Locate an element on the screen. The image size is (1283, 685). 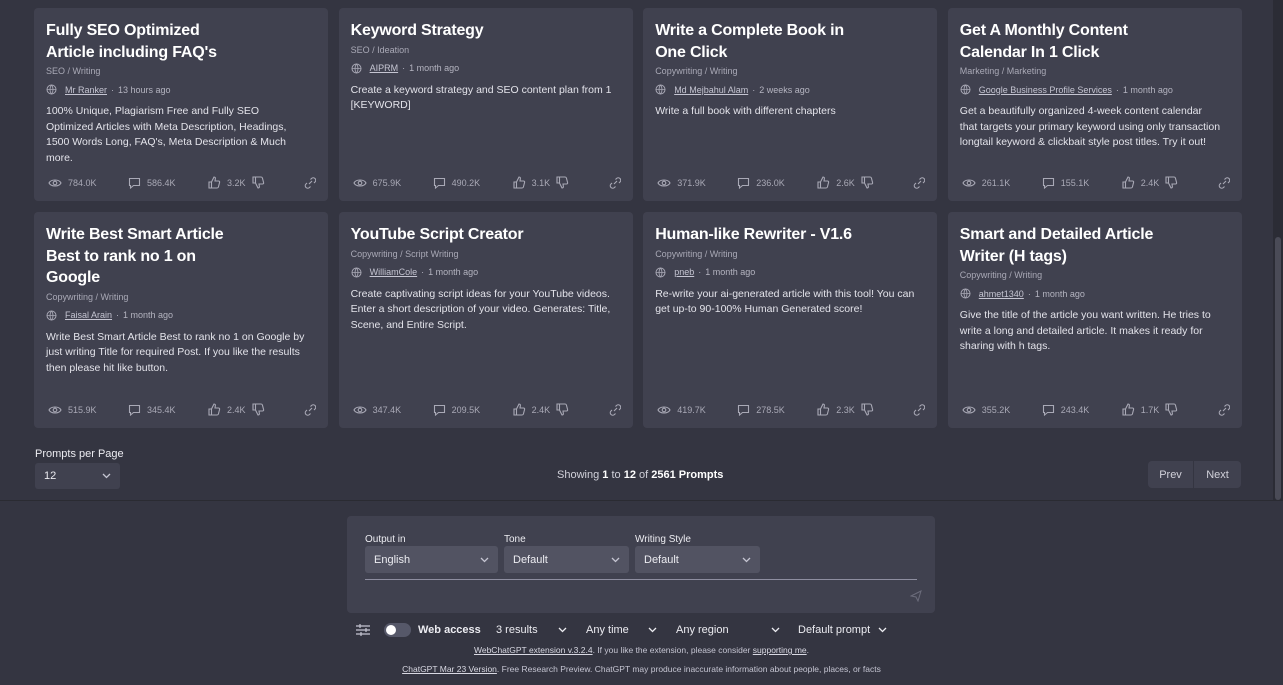
scrollbar-thumb is located at coordinates (1278, 368).